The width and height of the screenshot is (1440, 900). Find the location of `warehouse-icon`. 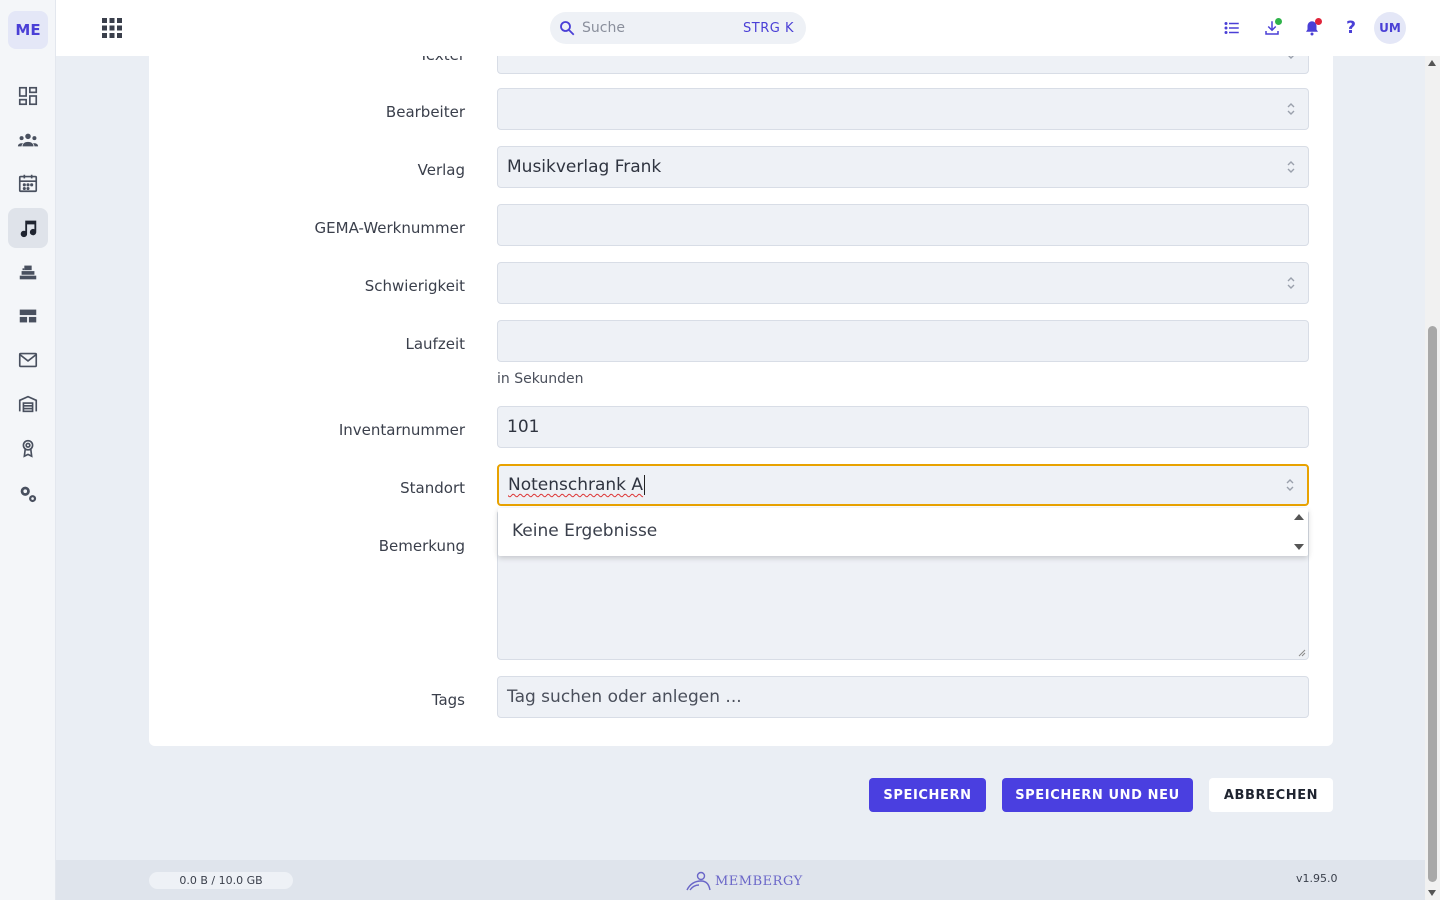

warehouse-icon is located at coordinates (28, 404).